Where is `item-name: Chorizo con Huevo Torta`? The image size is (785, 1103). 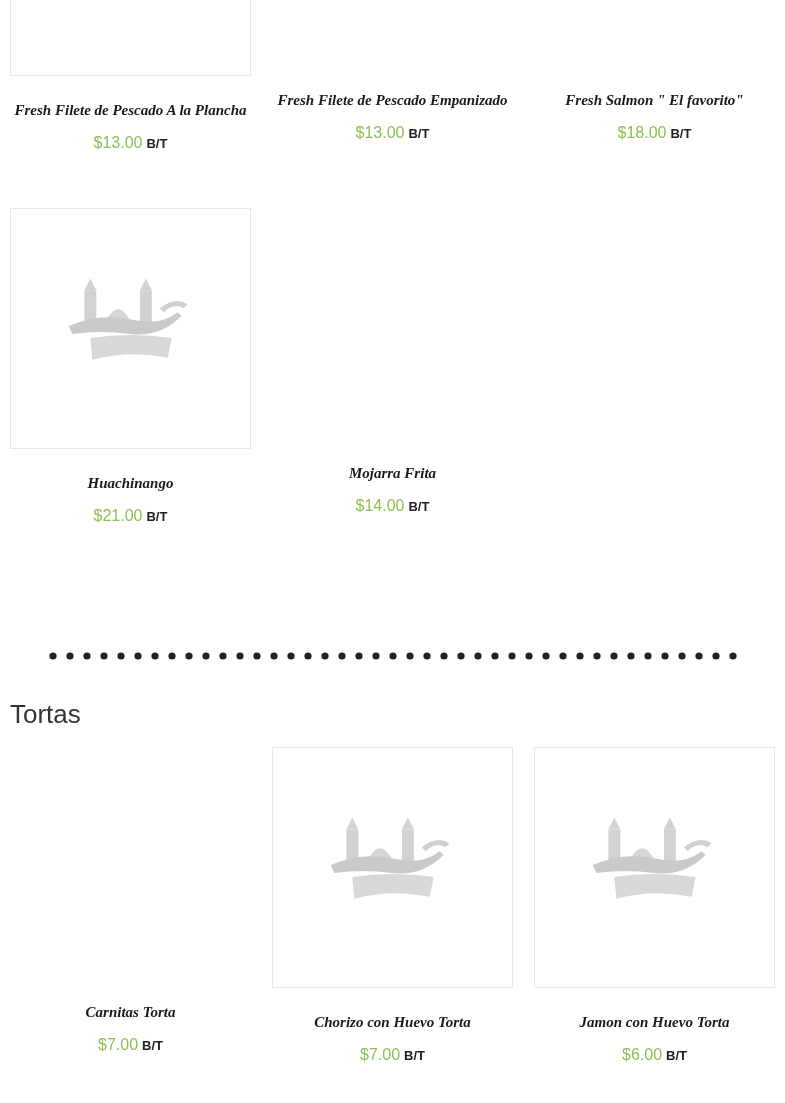 item-name: Chorizo con Huevo Torta is located at coordinates (392, 1022).